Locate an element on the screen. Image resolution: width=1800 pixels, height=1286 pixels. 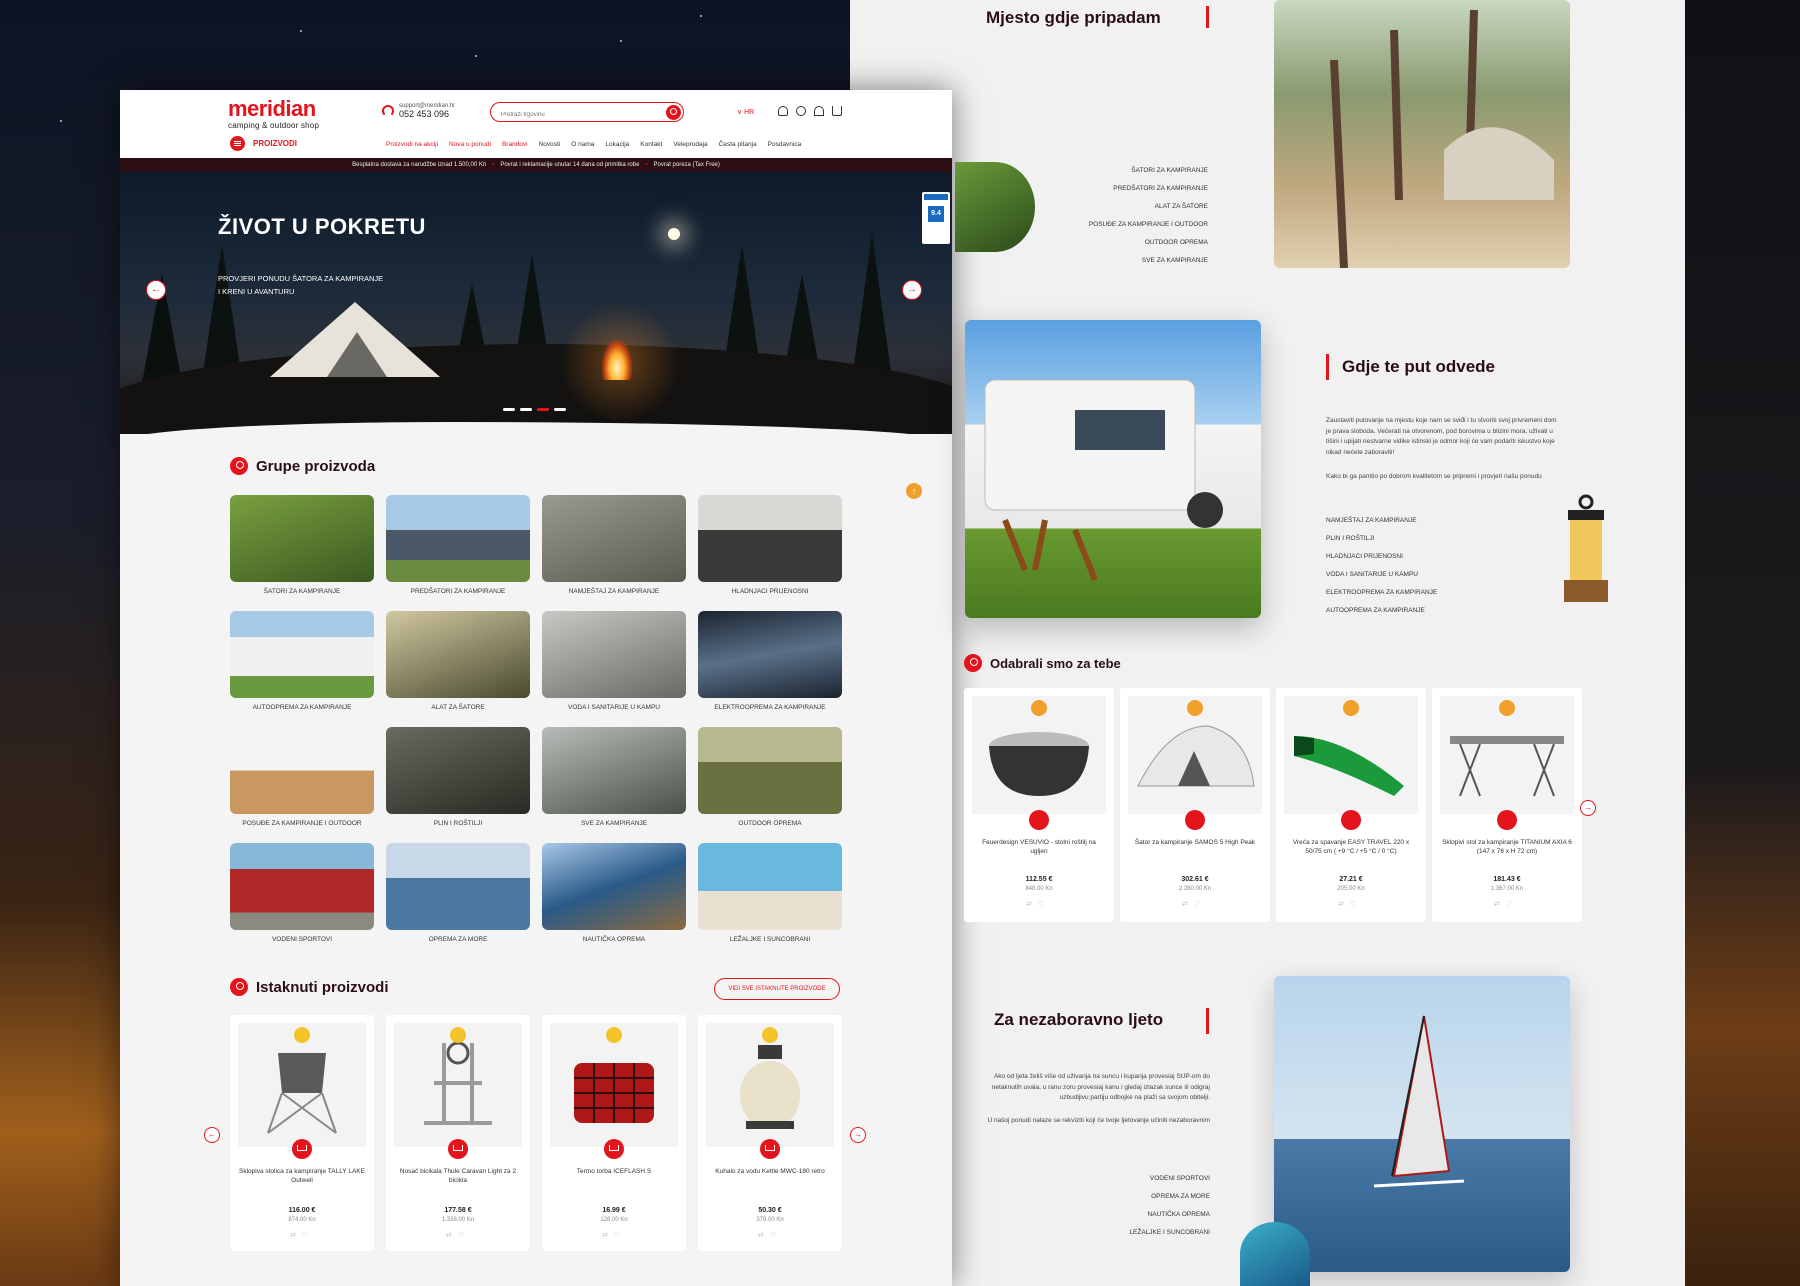
nav-item: Novosti is located at coordinates (550, 144).